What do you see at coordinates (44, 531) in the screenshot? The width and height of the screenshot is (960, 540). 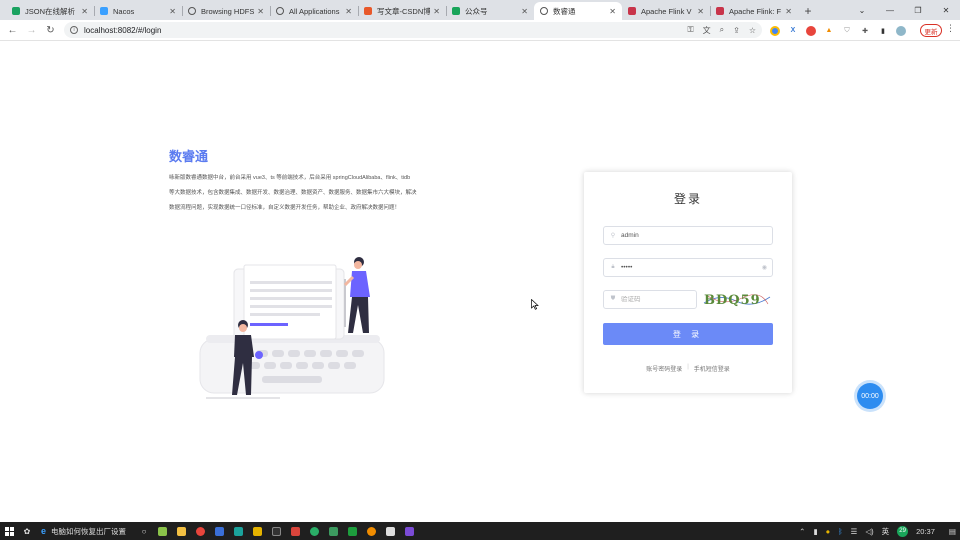 I see `edge-icon: e` at bounding box center [44, 531].